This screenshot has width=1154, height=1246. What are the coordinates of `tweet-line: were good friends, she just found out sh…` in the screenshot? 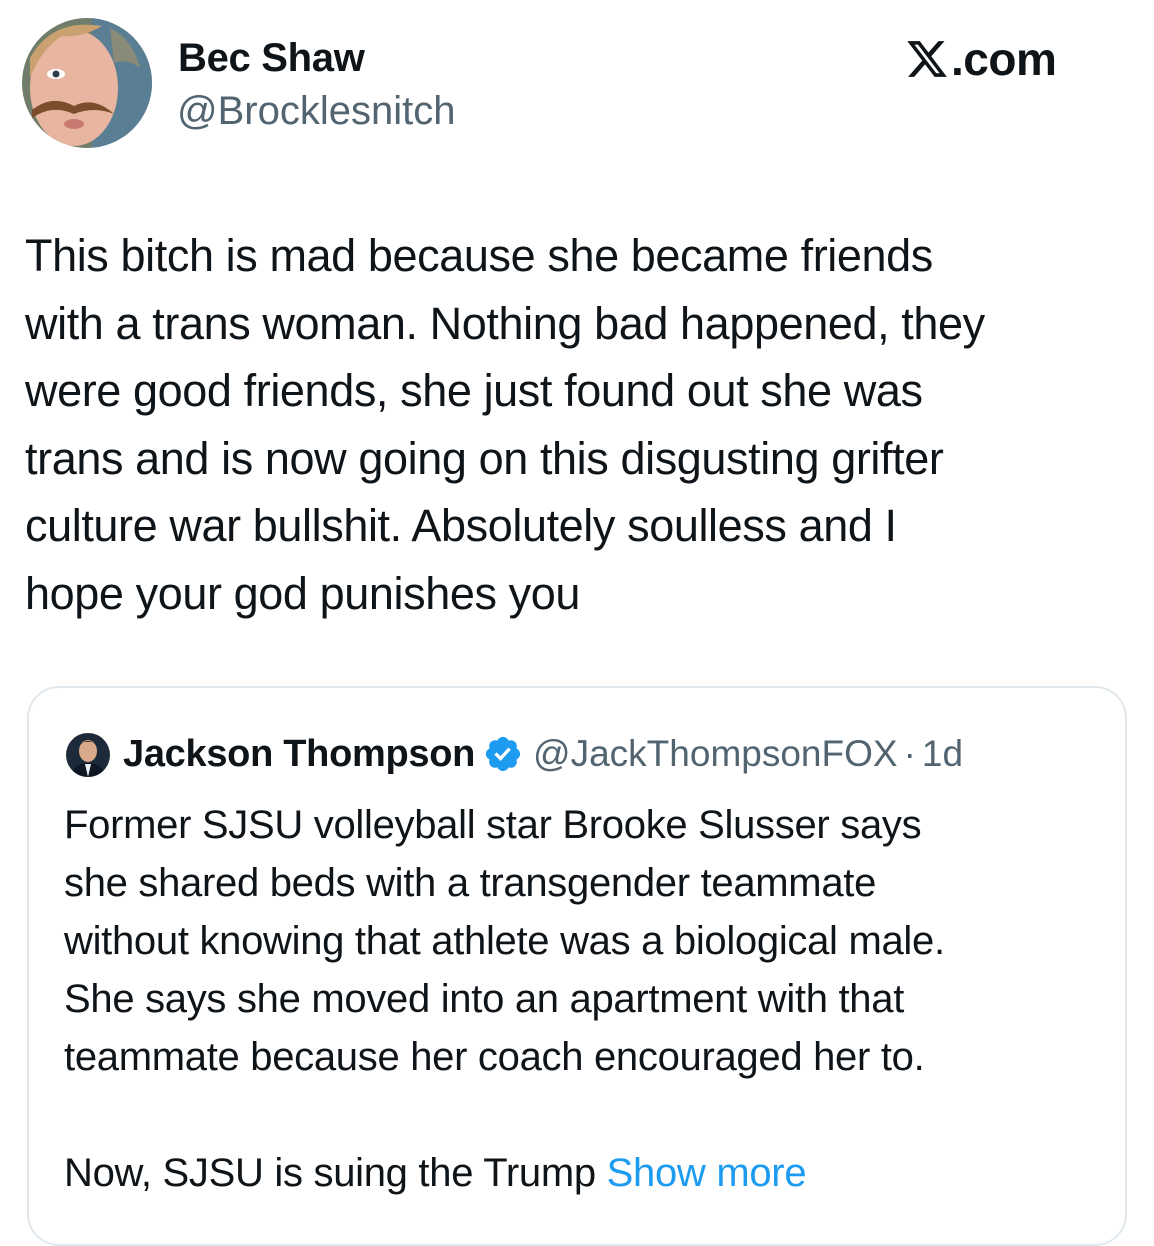 It's located at (474, 390).